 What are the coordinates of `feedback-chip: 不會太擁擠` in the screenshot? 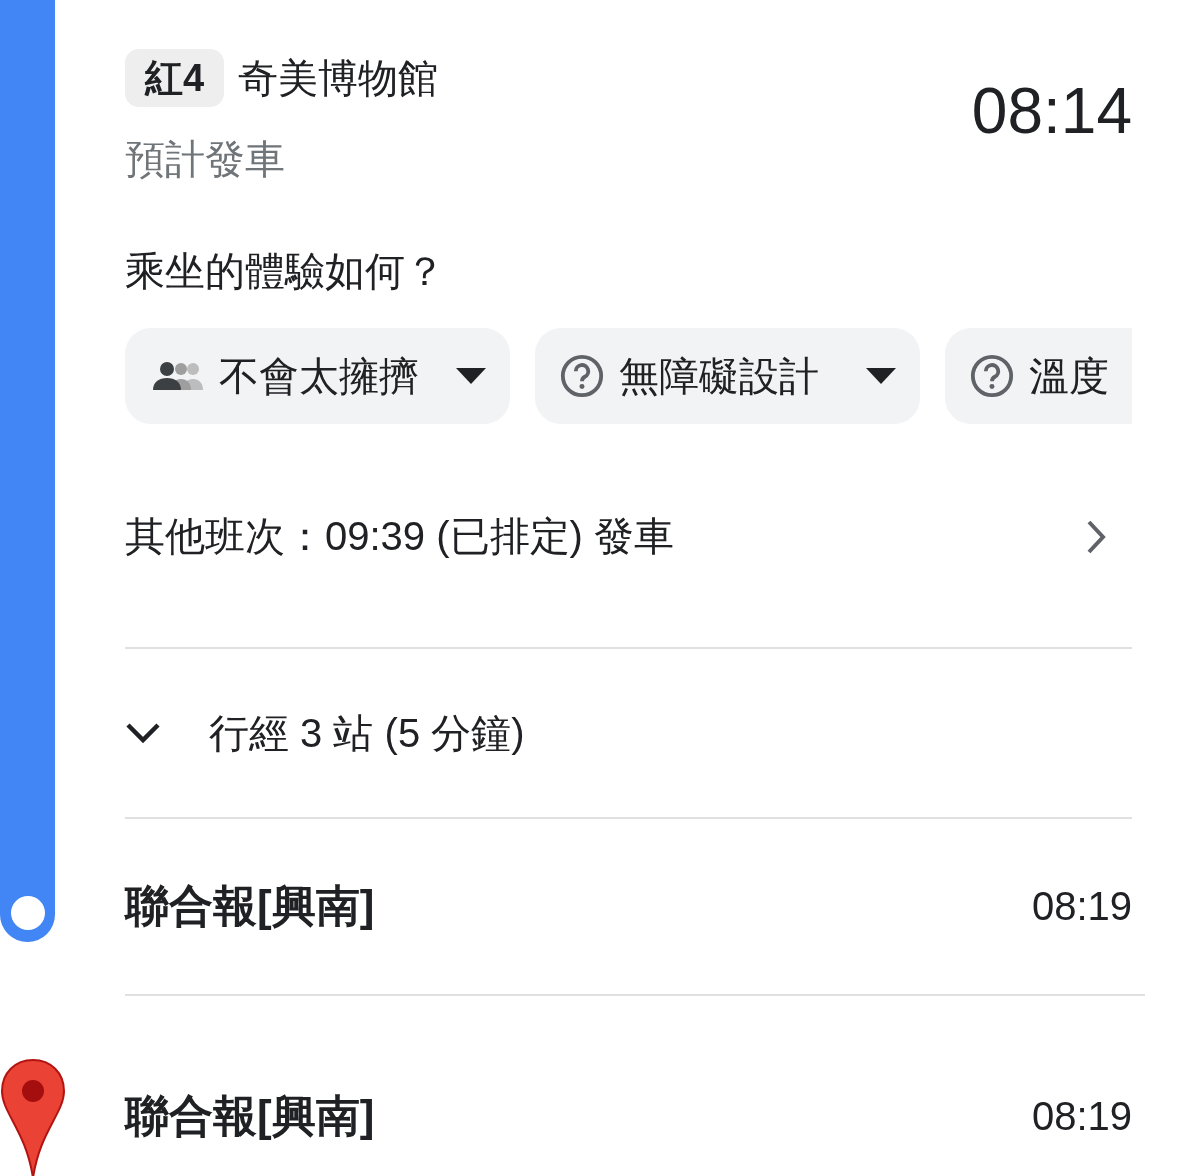 It's located at (317, 376).